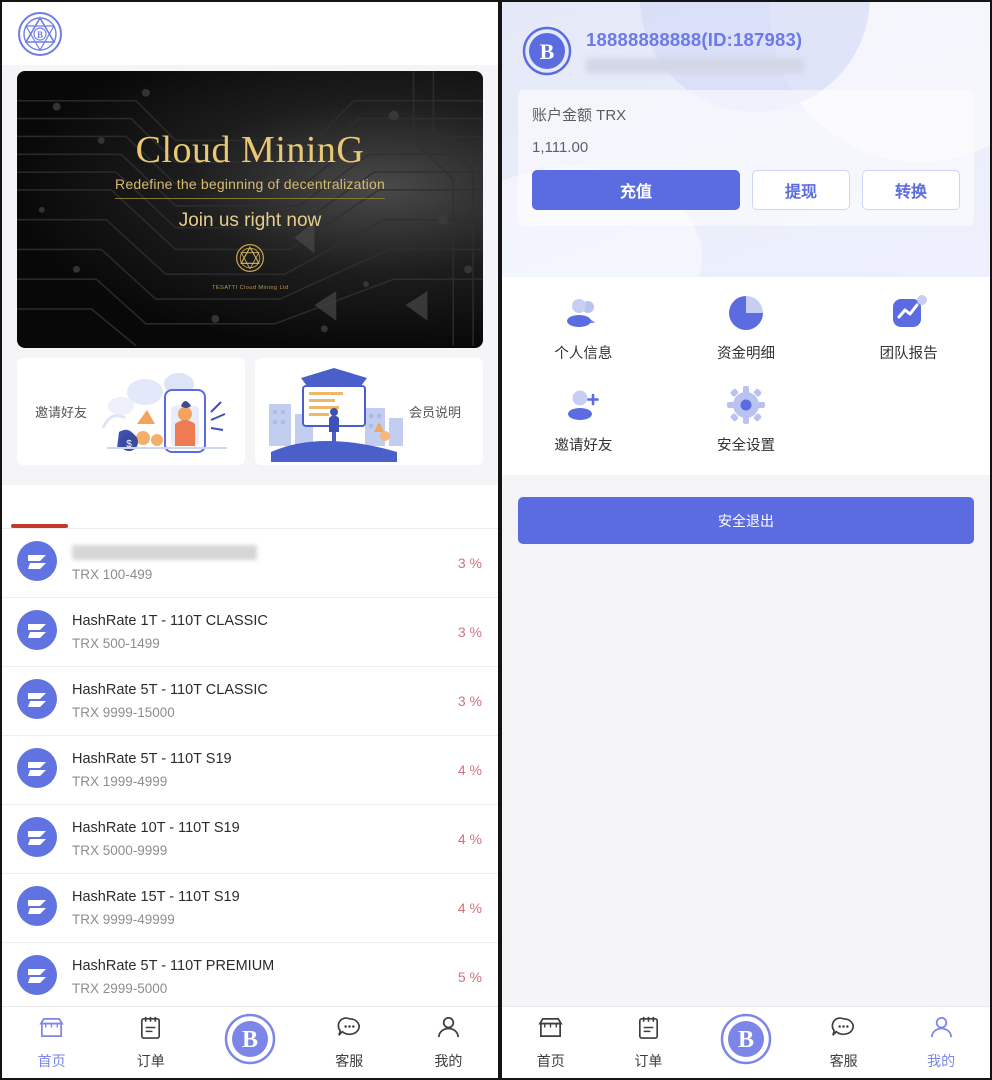 This screenshot has height=1080, width=992. I want to click on withdraw-button: 提现, so click(801, 190).